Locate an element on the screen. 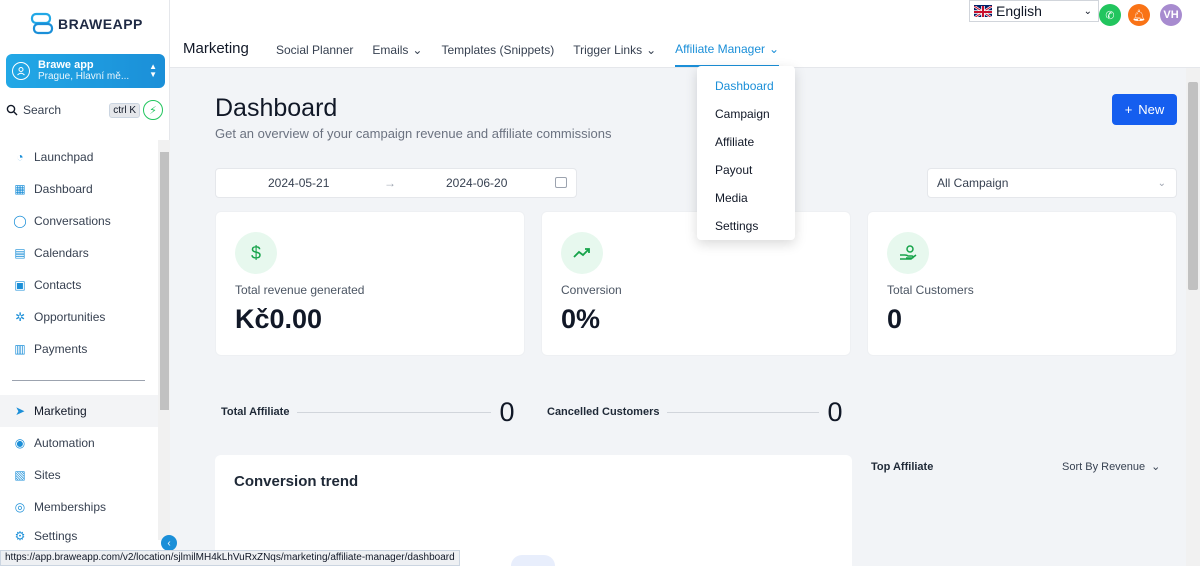 The height and width of the screenshot is (566, 1200). phone-icon: ✆ is located at coordinates (1110, 15).